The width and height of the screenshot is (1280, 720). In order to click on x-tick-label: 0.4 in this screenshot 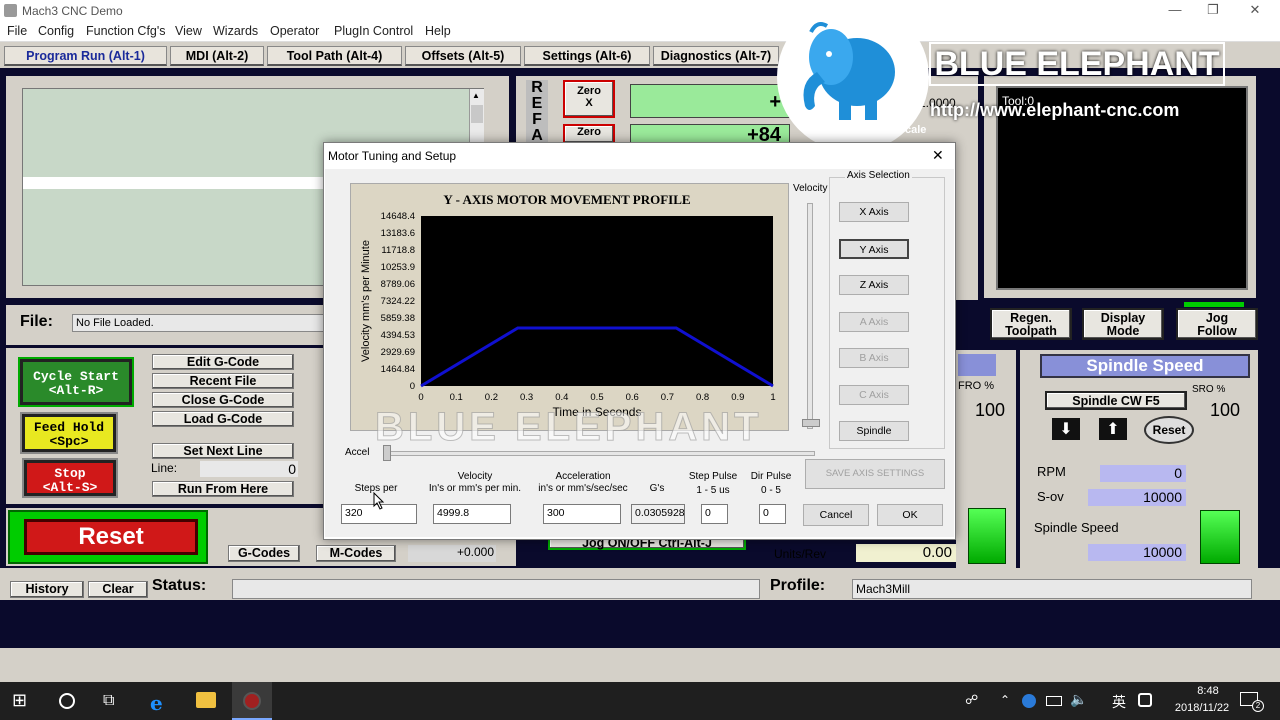, I will do `click(561, 397)`.